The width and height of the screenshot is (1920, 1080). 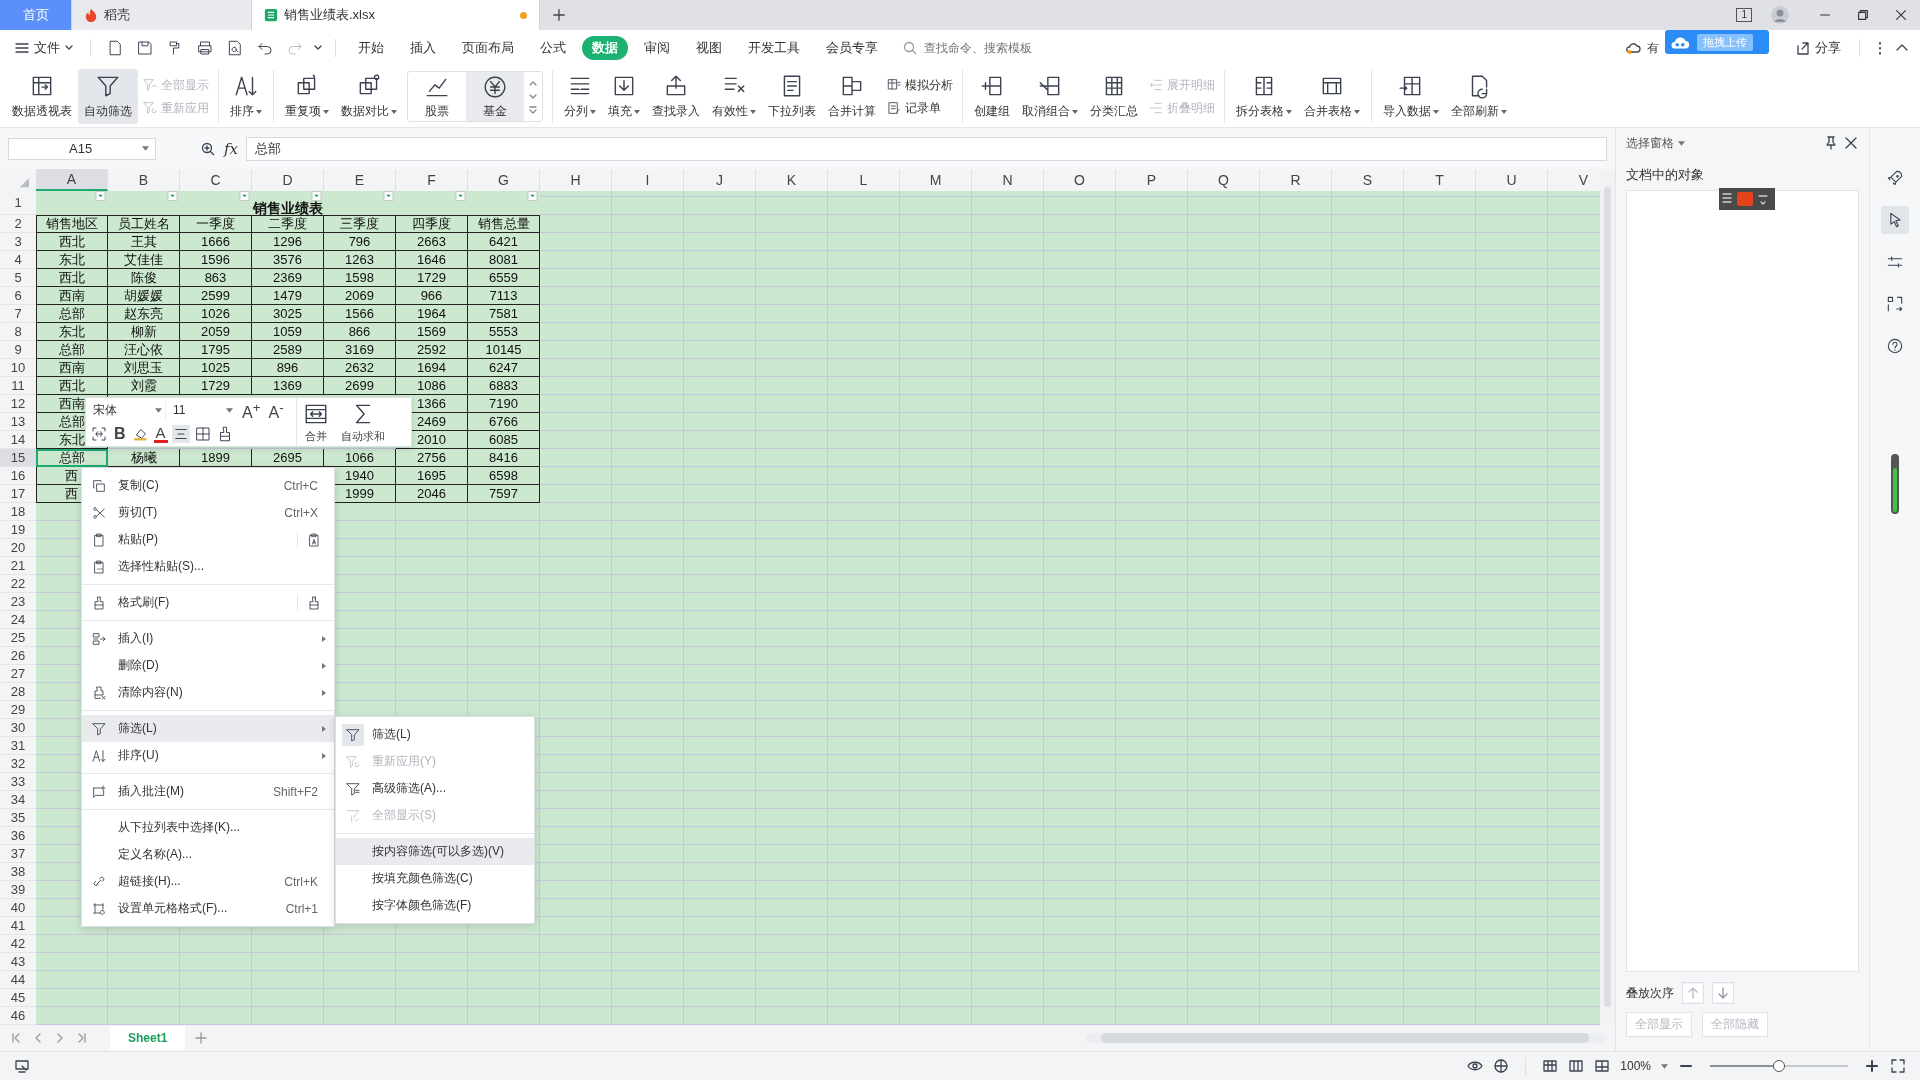 I want to click on row-header: 34, so click(x=18, y=800).